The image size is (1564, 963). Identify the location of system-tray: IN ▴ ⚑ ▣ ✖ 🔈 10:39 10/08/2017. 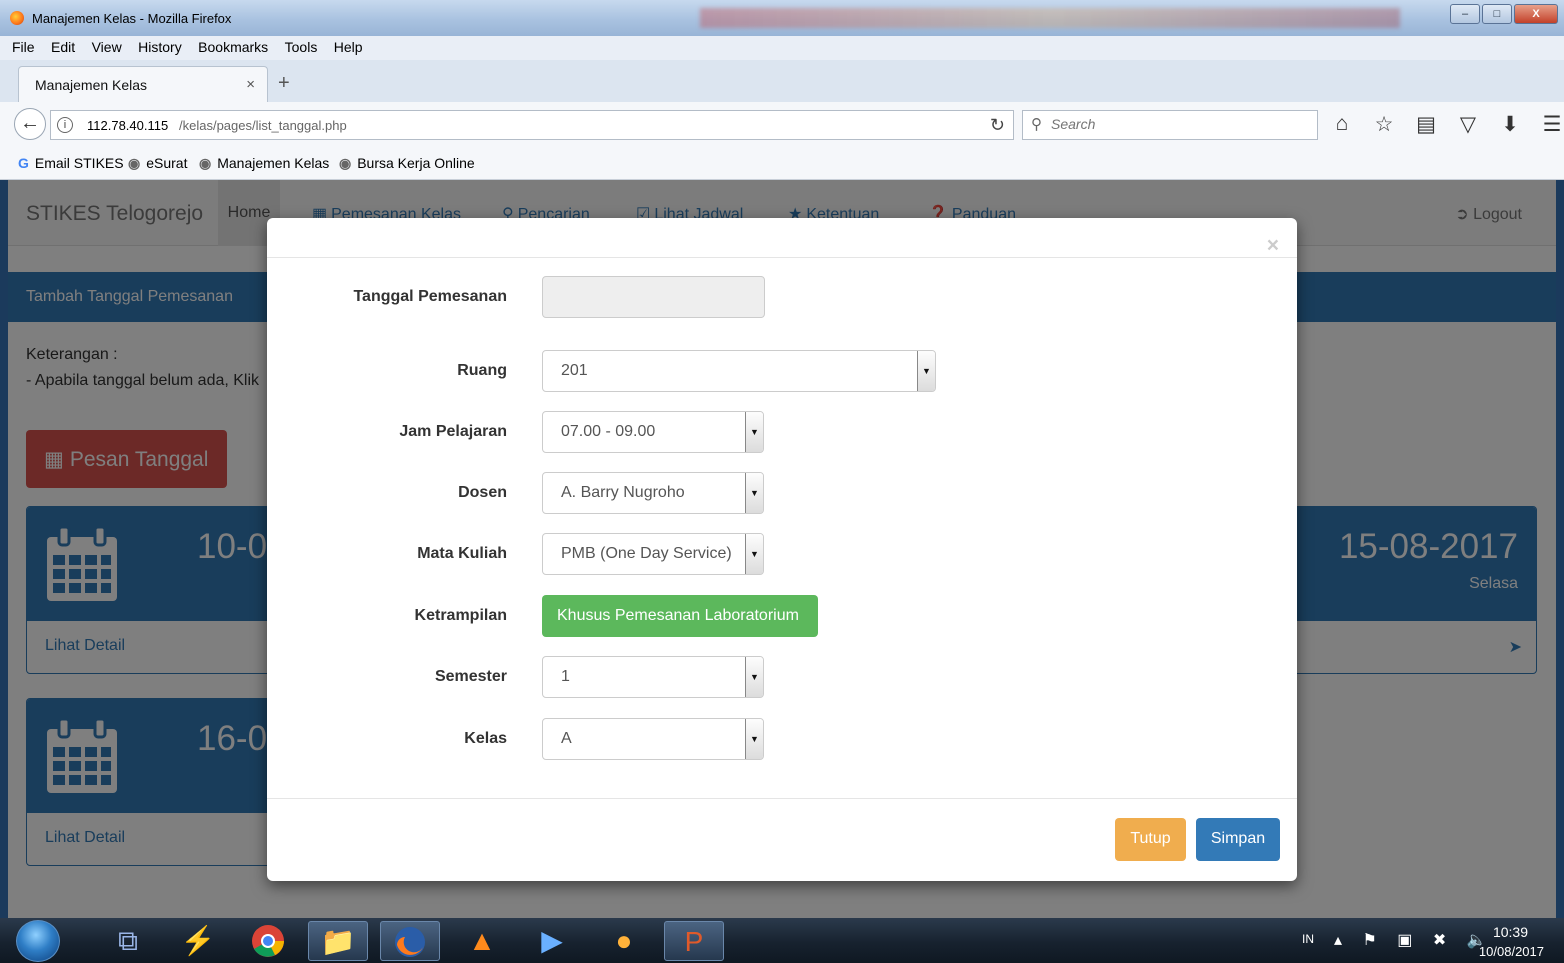
(1424, 940).